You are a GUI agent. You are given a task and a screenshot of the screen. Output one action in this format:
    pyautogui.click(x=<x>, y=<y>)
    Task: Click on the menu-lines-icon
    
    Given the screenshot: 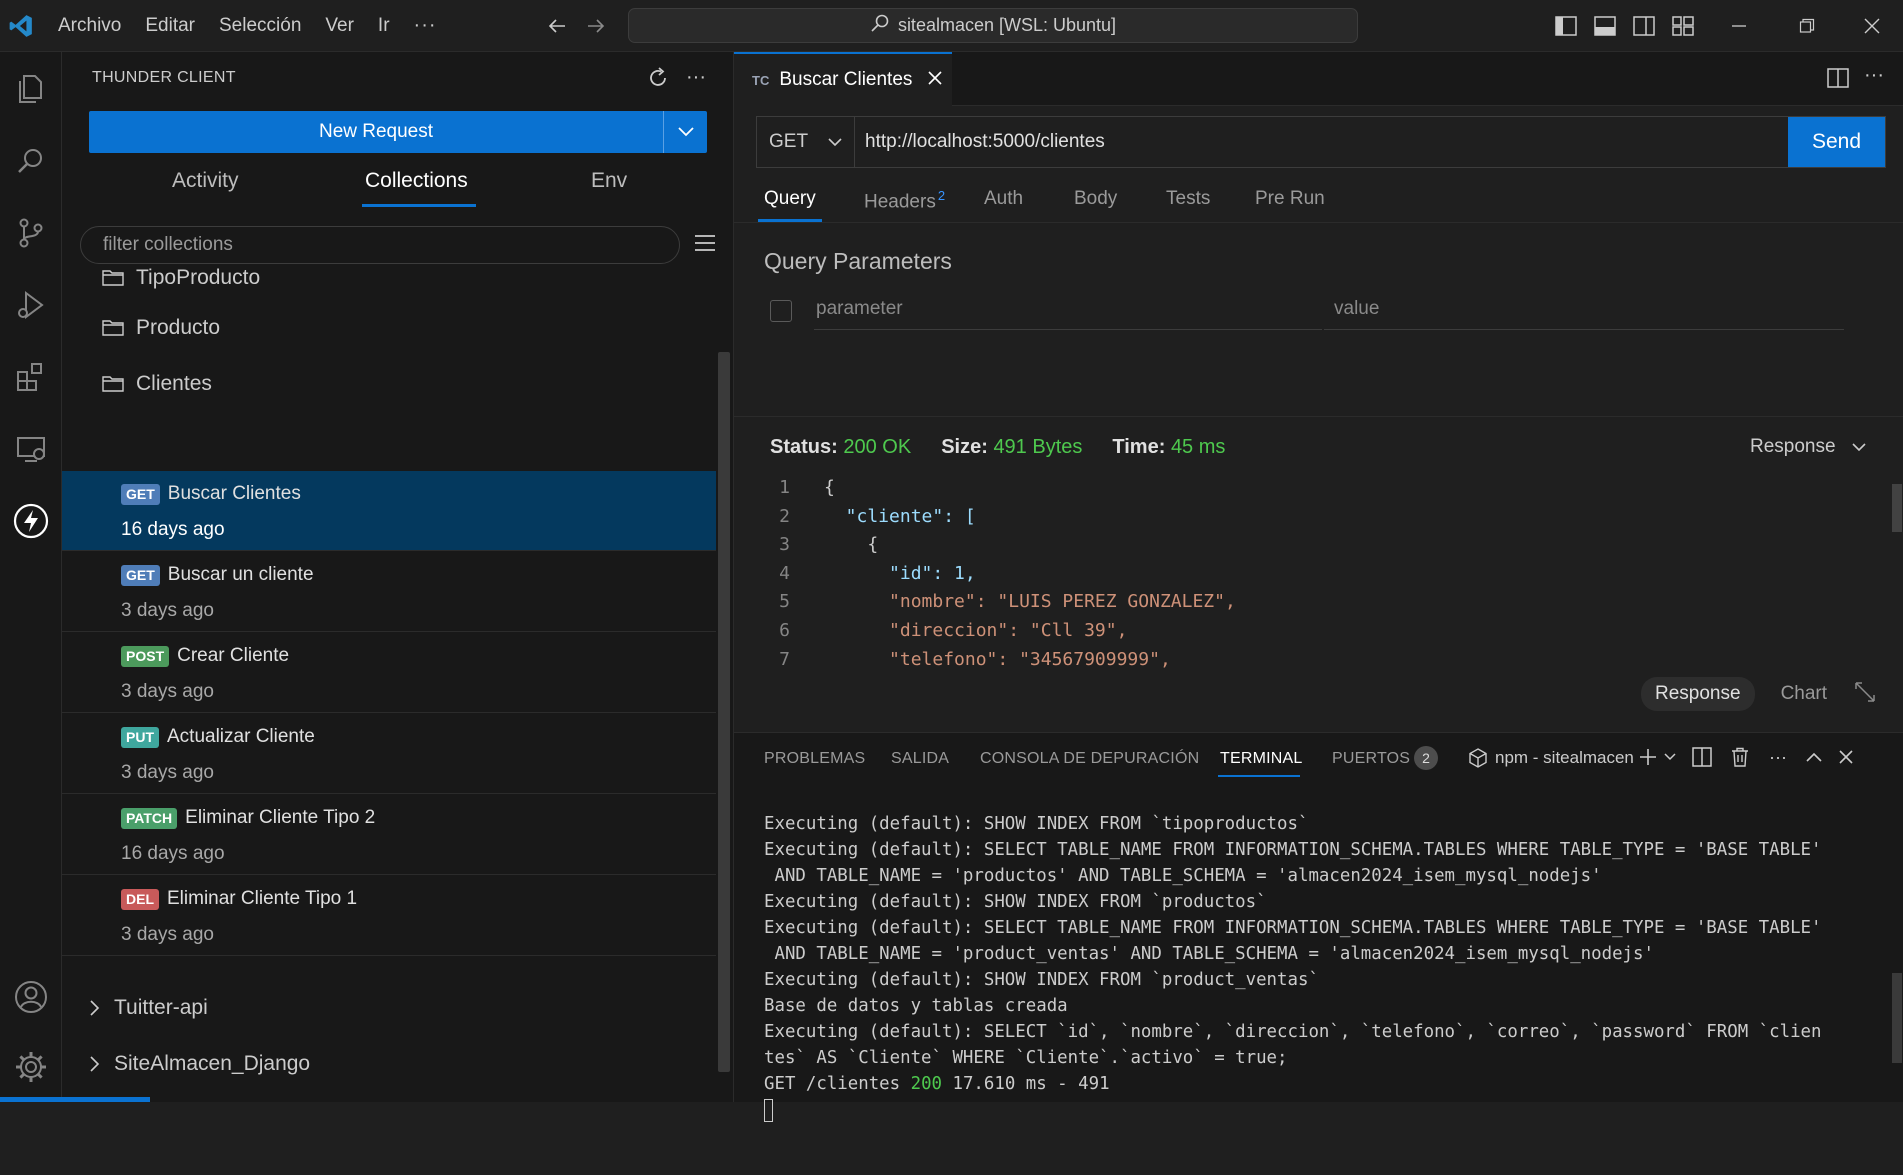 What is the action you would take?
    pyautogui.click(x=705, y=245)
    